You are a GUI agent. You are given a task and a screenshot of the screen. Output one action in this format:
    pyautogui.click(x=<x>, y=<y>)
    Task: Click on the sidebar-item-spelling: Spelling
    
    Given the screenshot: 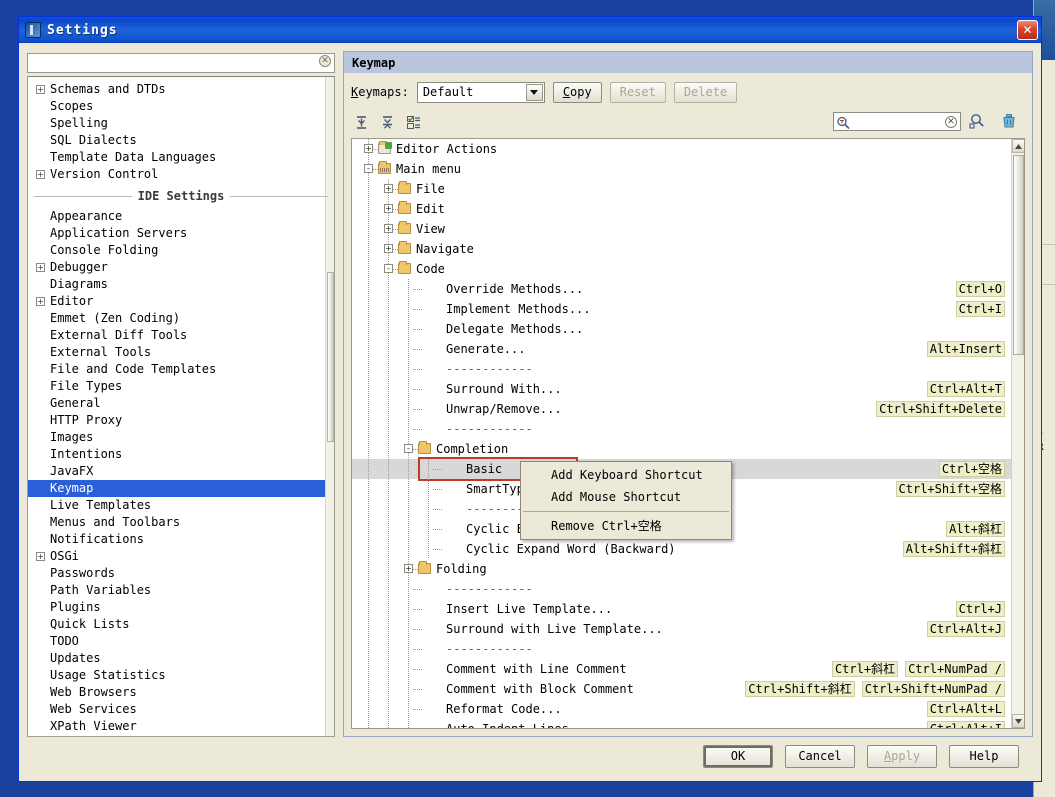 What is the action you would take?
    pyautogui.click(x=181, y=123)
    